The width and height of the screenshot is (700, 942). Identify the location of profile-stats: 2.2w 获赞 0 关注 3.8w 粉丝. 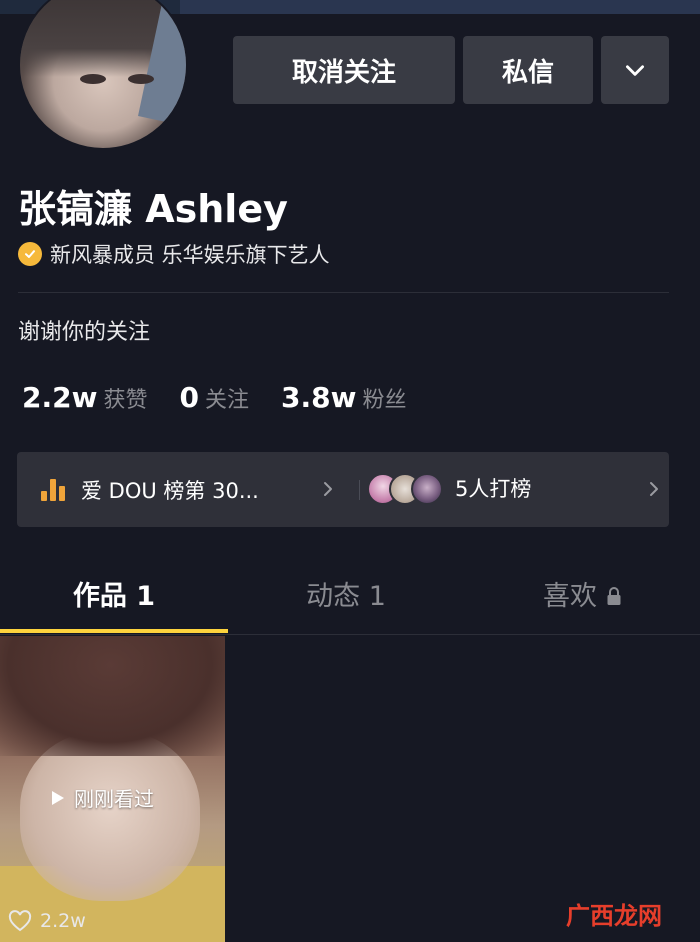
(230, 401).